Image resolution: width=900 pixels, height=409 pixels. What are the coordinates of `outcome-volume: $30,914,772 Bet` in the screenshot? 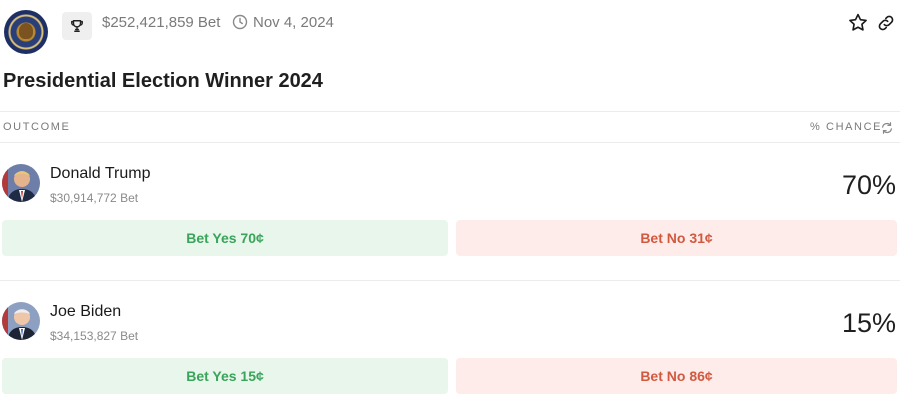 It's located at (94, 198).